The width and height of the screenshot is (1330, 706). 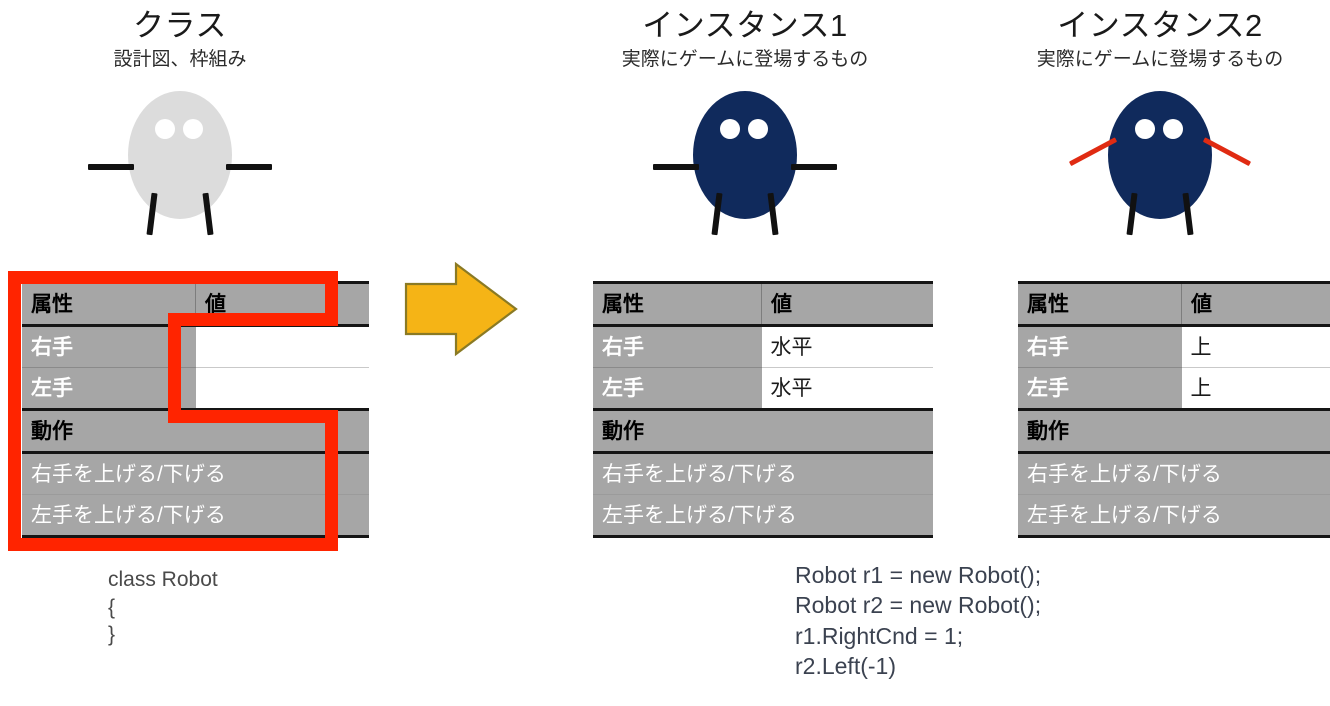 I want to click on class-column: クラス 設計図、枠組み, so click(x=180, y=118).